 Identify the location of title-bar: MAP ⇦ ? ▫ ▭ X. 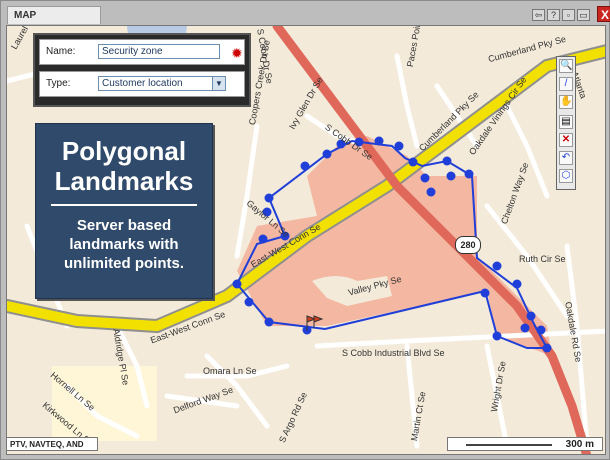
(307, 15).